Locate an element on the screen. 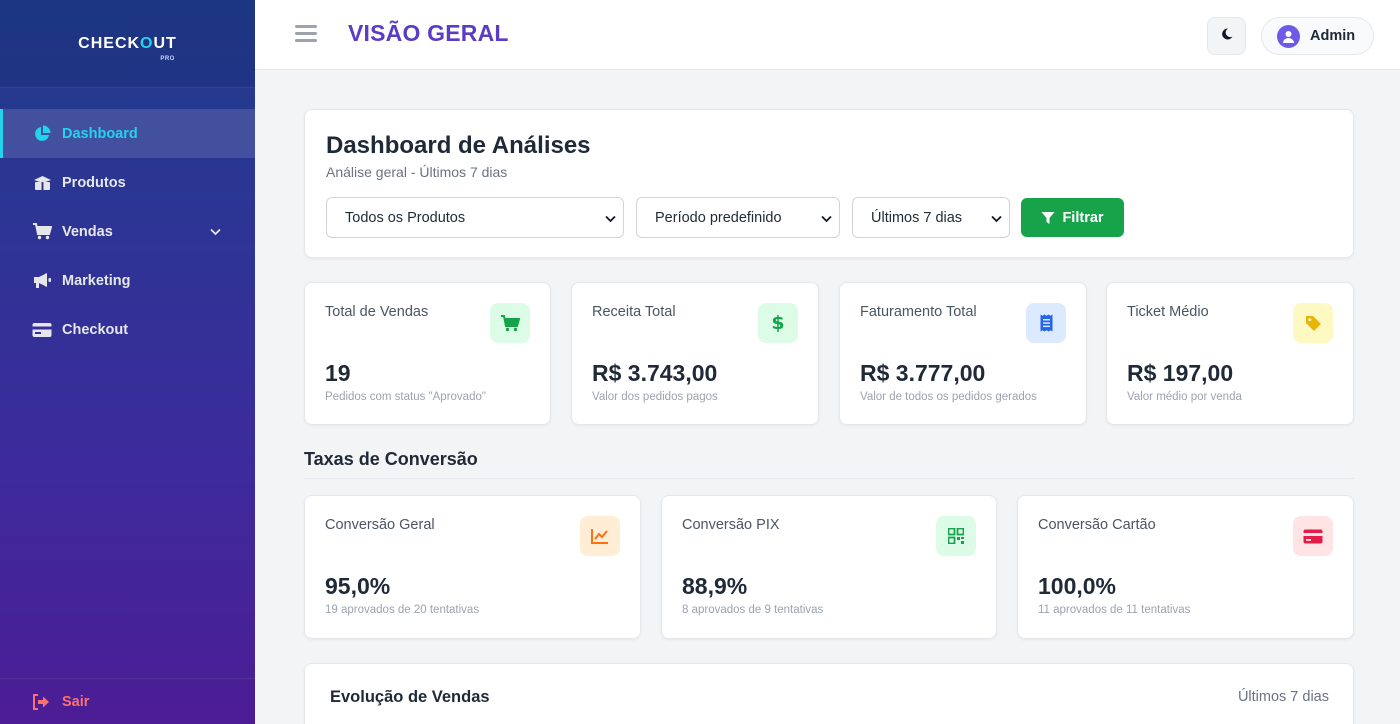 The width and height of the screenshot is (1400, 724). conversion-label: Conversão PIX is located at coordinates (731, 525).